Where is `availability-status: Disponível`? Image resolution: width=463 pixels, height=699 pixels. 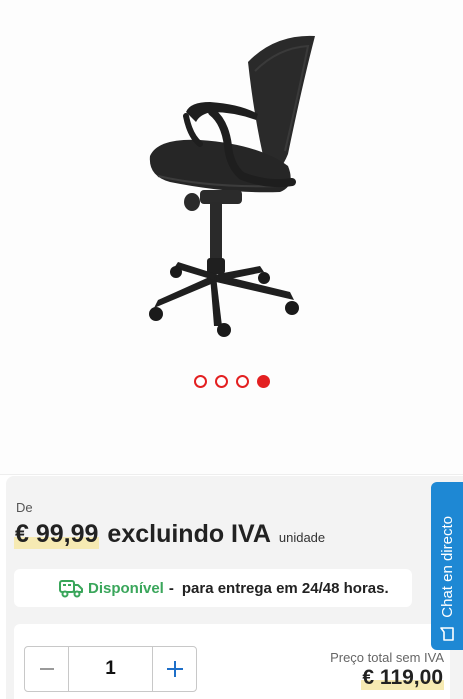
availability-status: Disponível is located at coordinates (126, 588).